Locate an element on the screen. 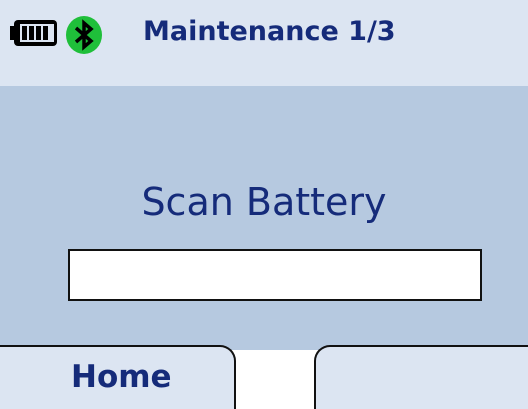 The height and width of the screenshot is (409, 528). page-title: Maintenance 1/3 is located at coordinates (269, 31).